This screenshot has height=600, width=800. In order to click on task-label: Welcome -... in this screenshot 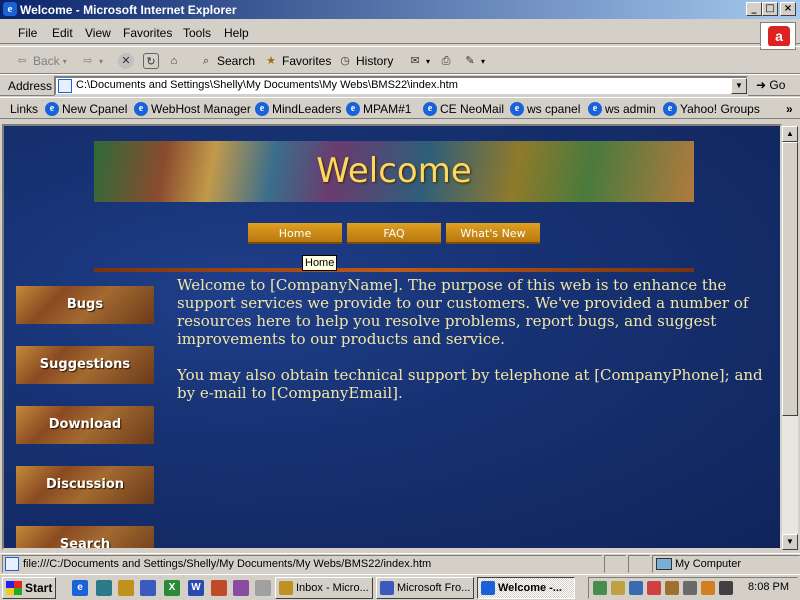, I will do `click(530, 588)`.